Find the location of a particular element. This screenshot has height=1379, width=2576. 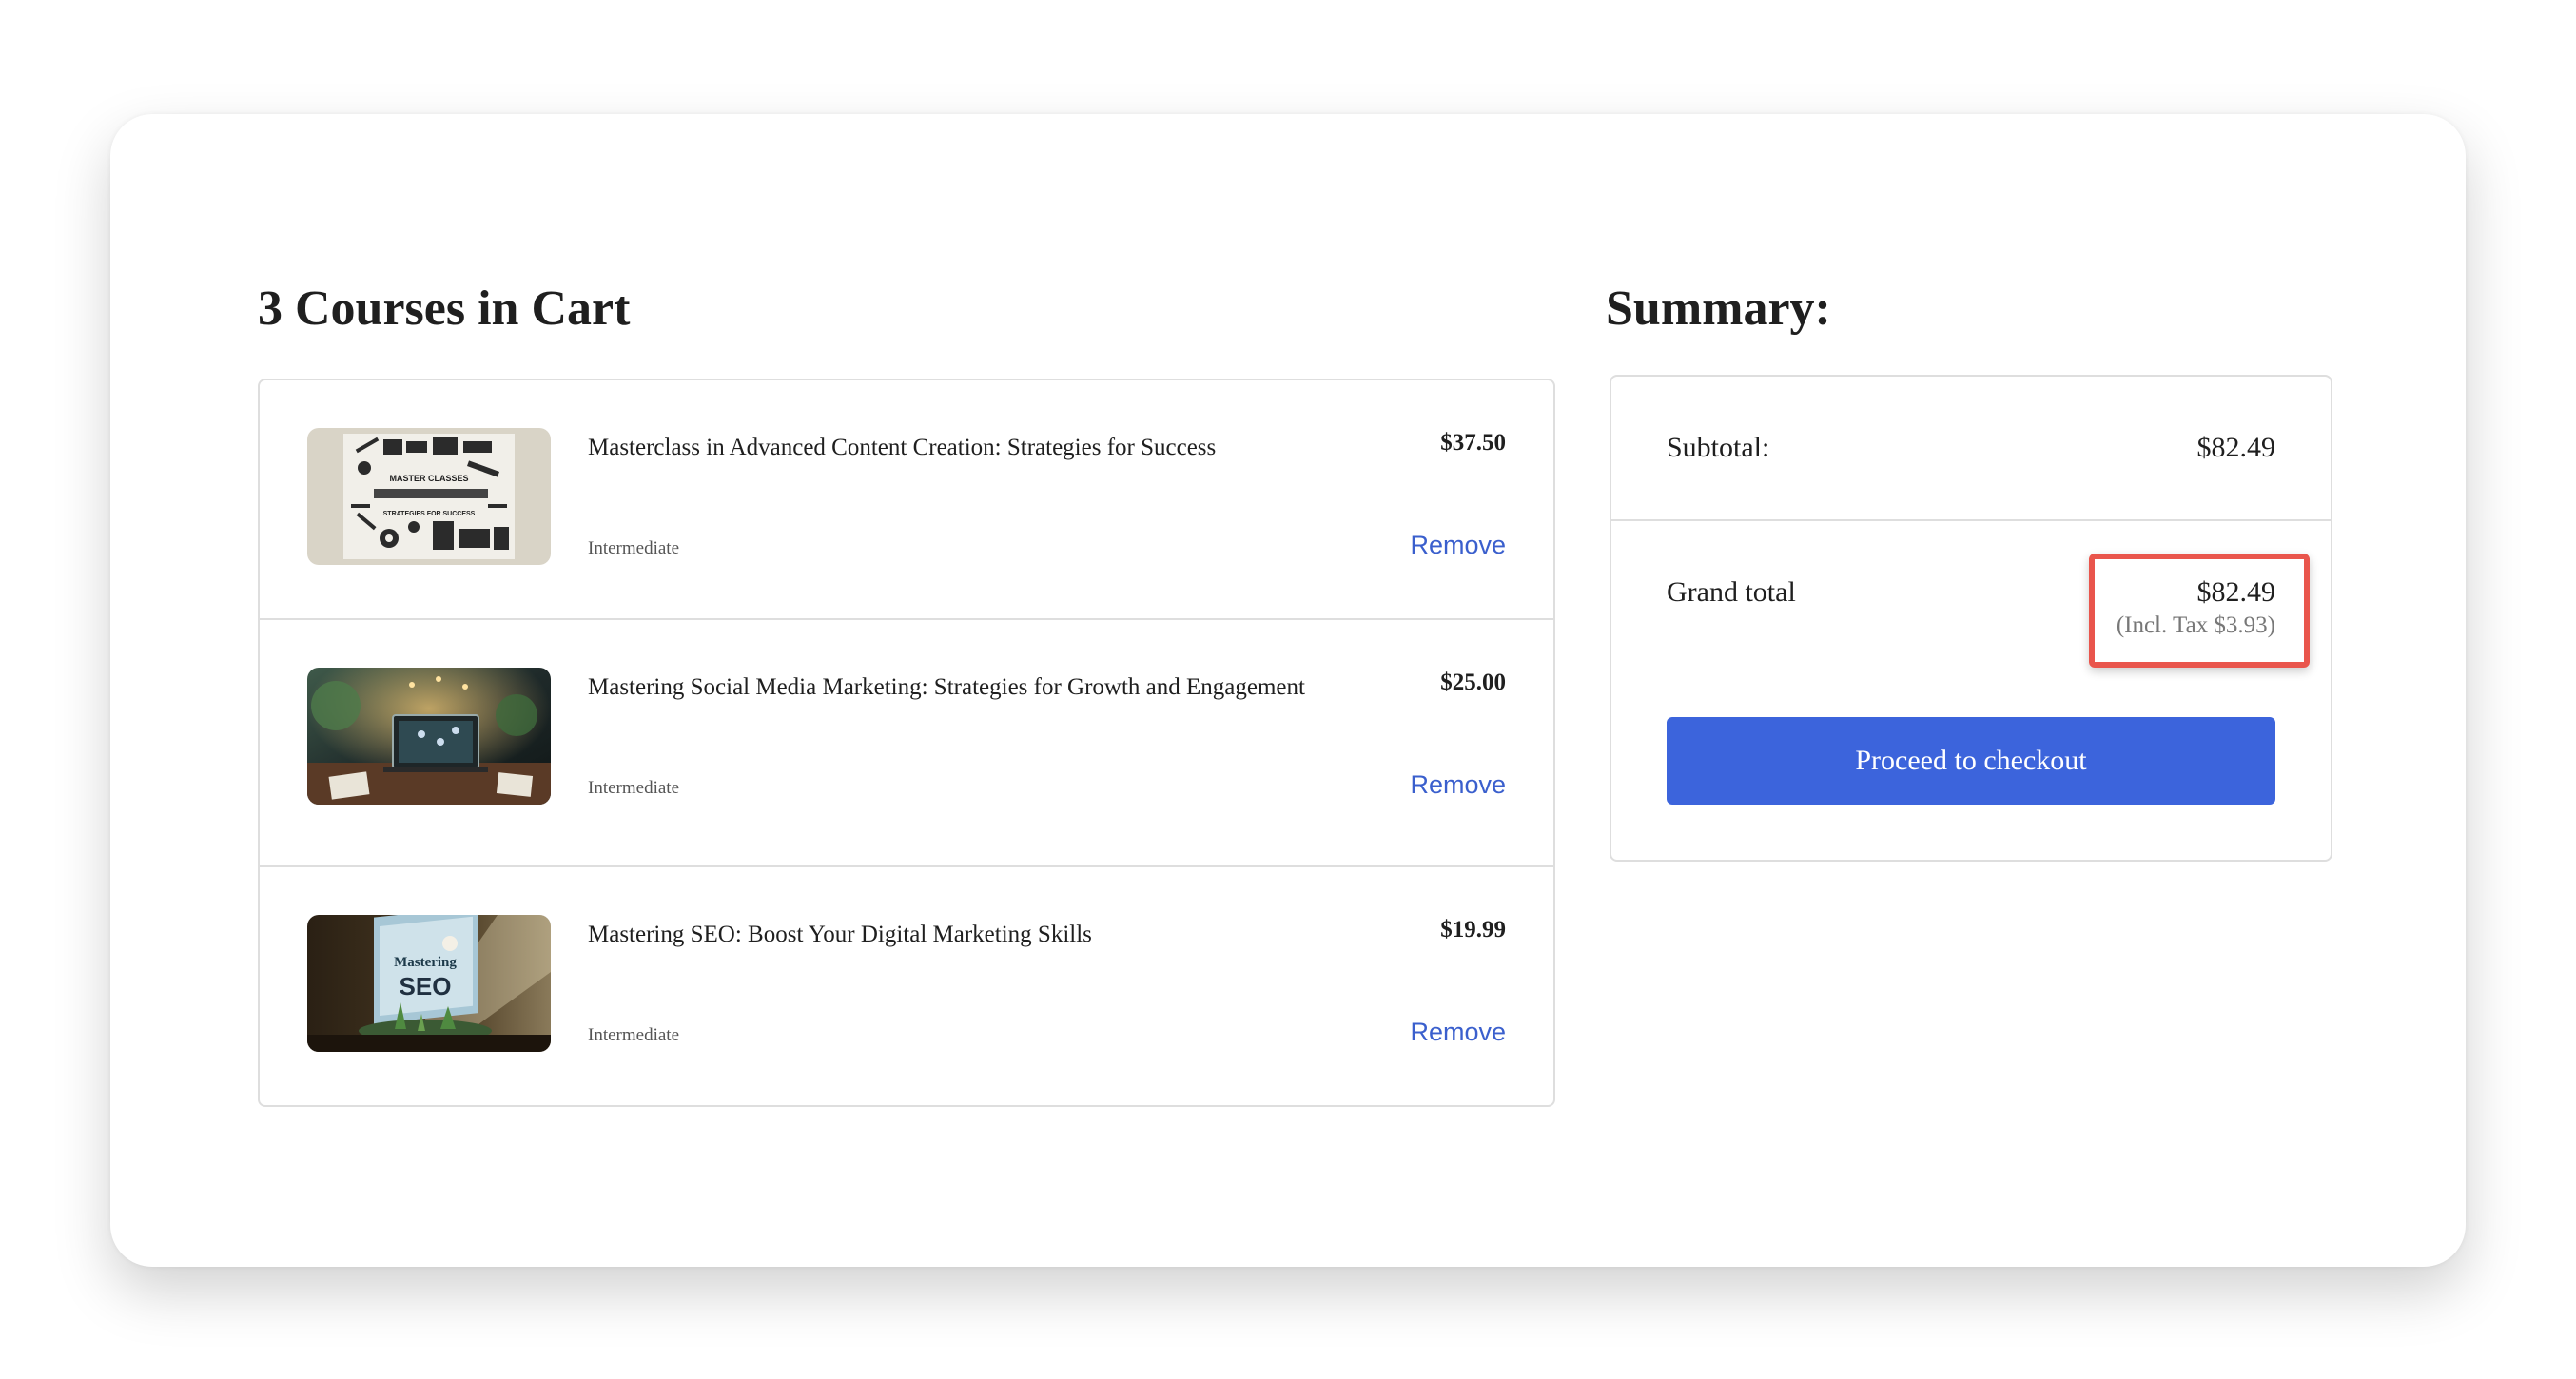

subtotal-label: Subtotal: is located at coordinates (1719, 448).